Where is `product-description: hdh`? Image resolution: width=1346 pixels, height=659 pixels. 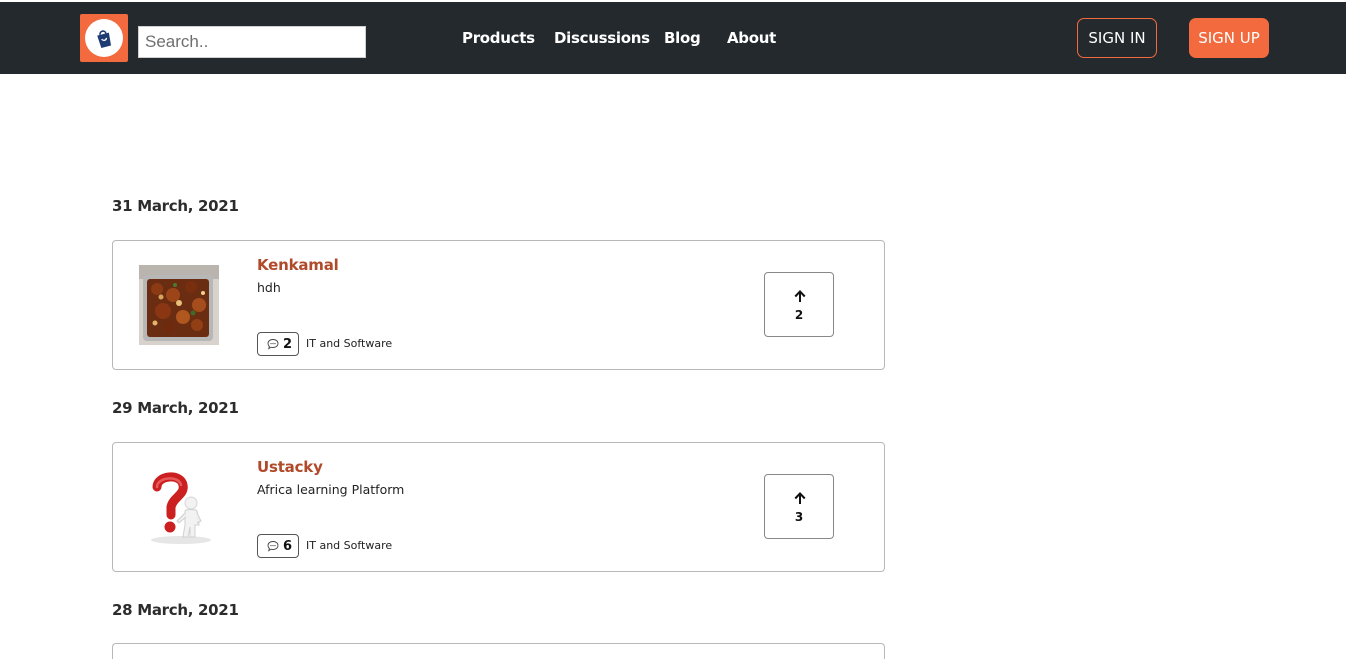 product-description: hdh is located at coordinates (269, 287).